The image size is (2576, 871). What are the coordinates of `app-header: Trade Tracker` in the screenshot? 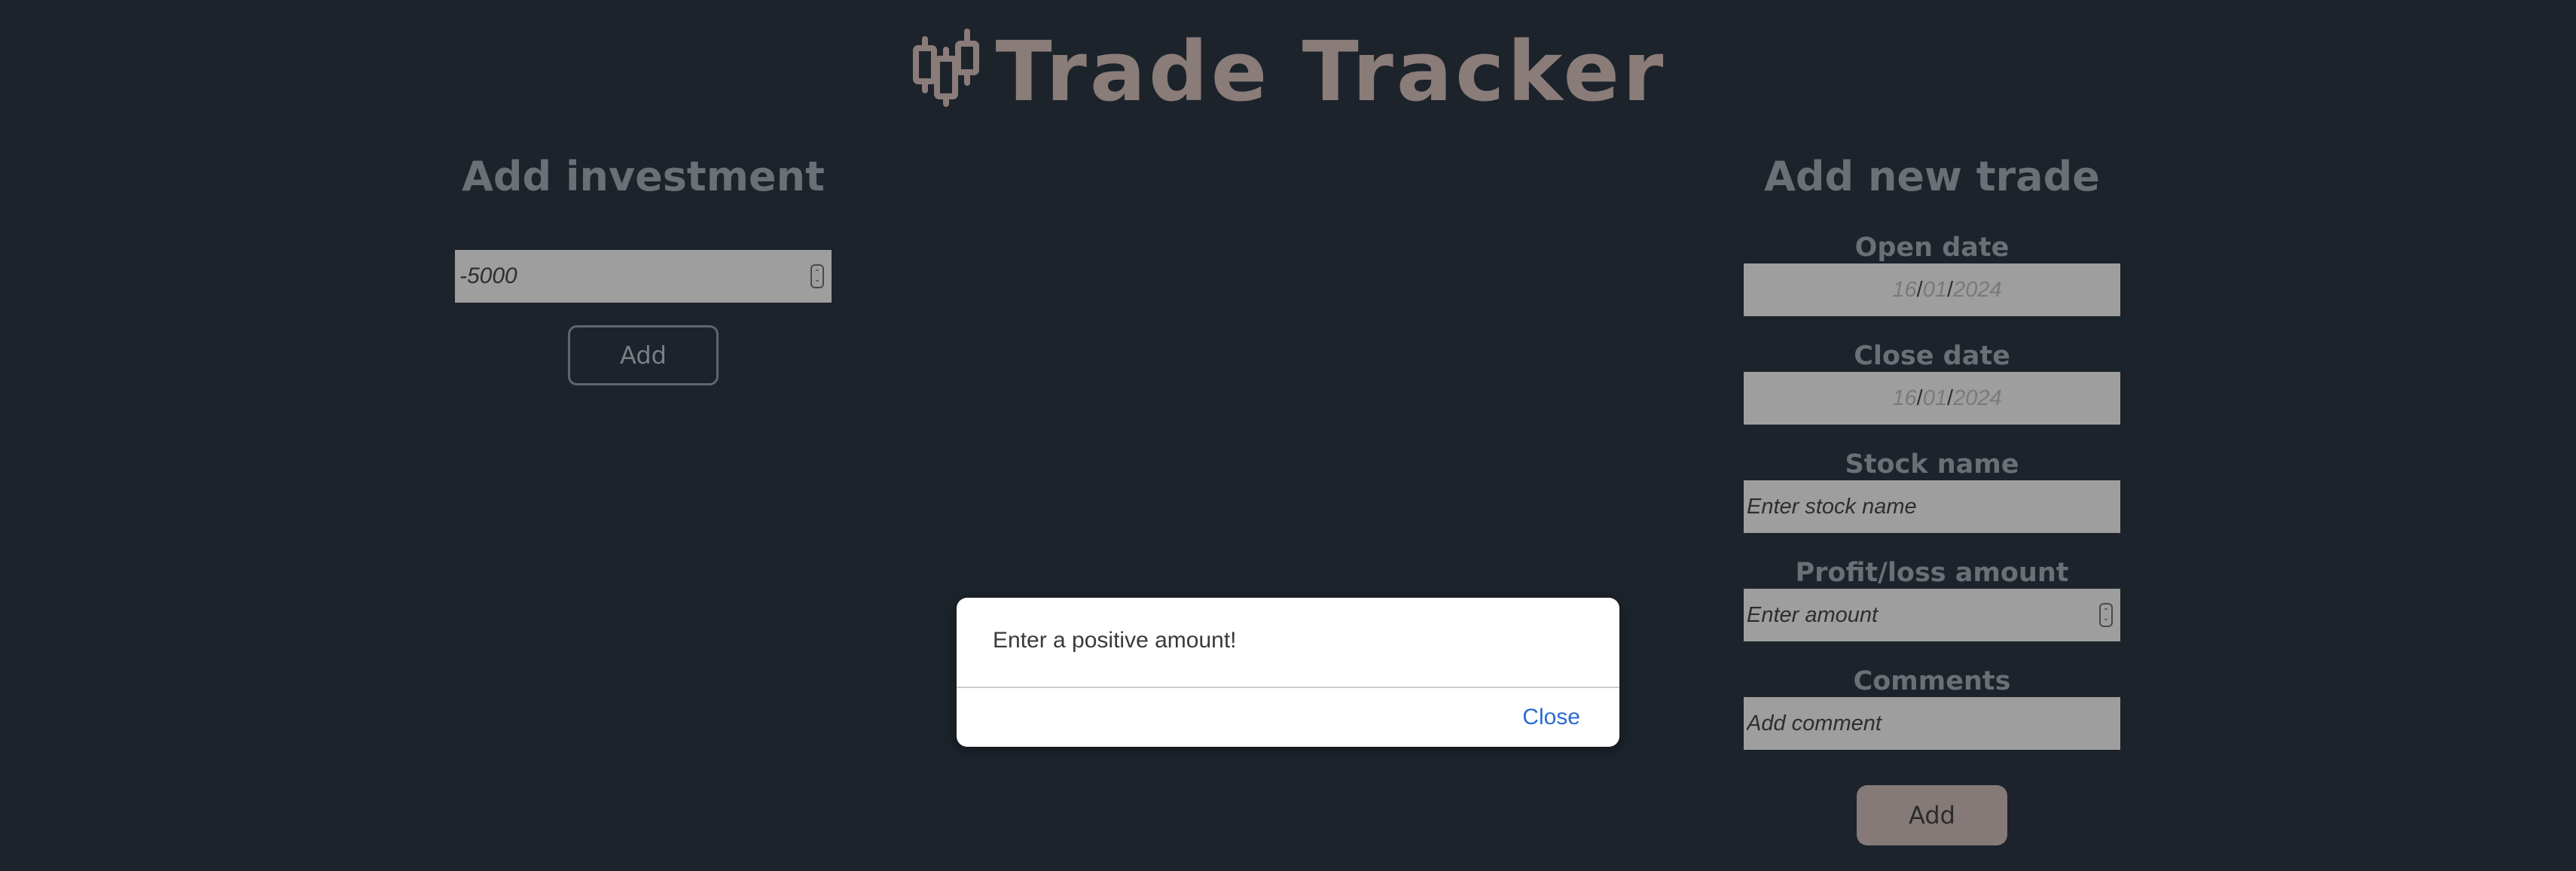 It's located at (1288, 68).